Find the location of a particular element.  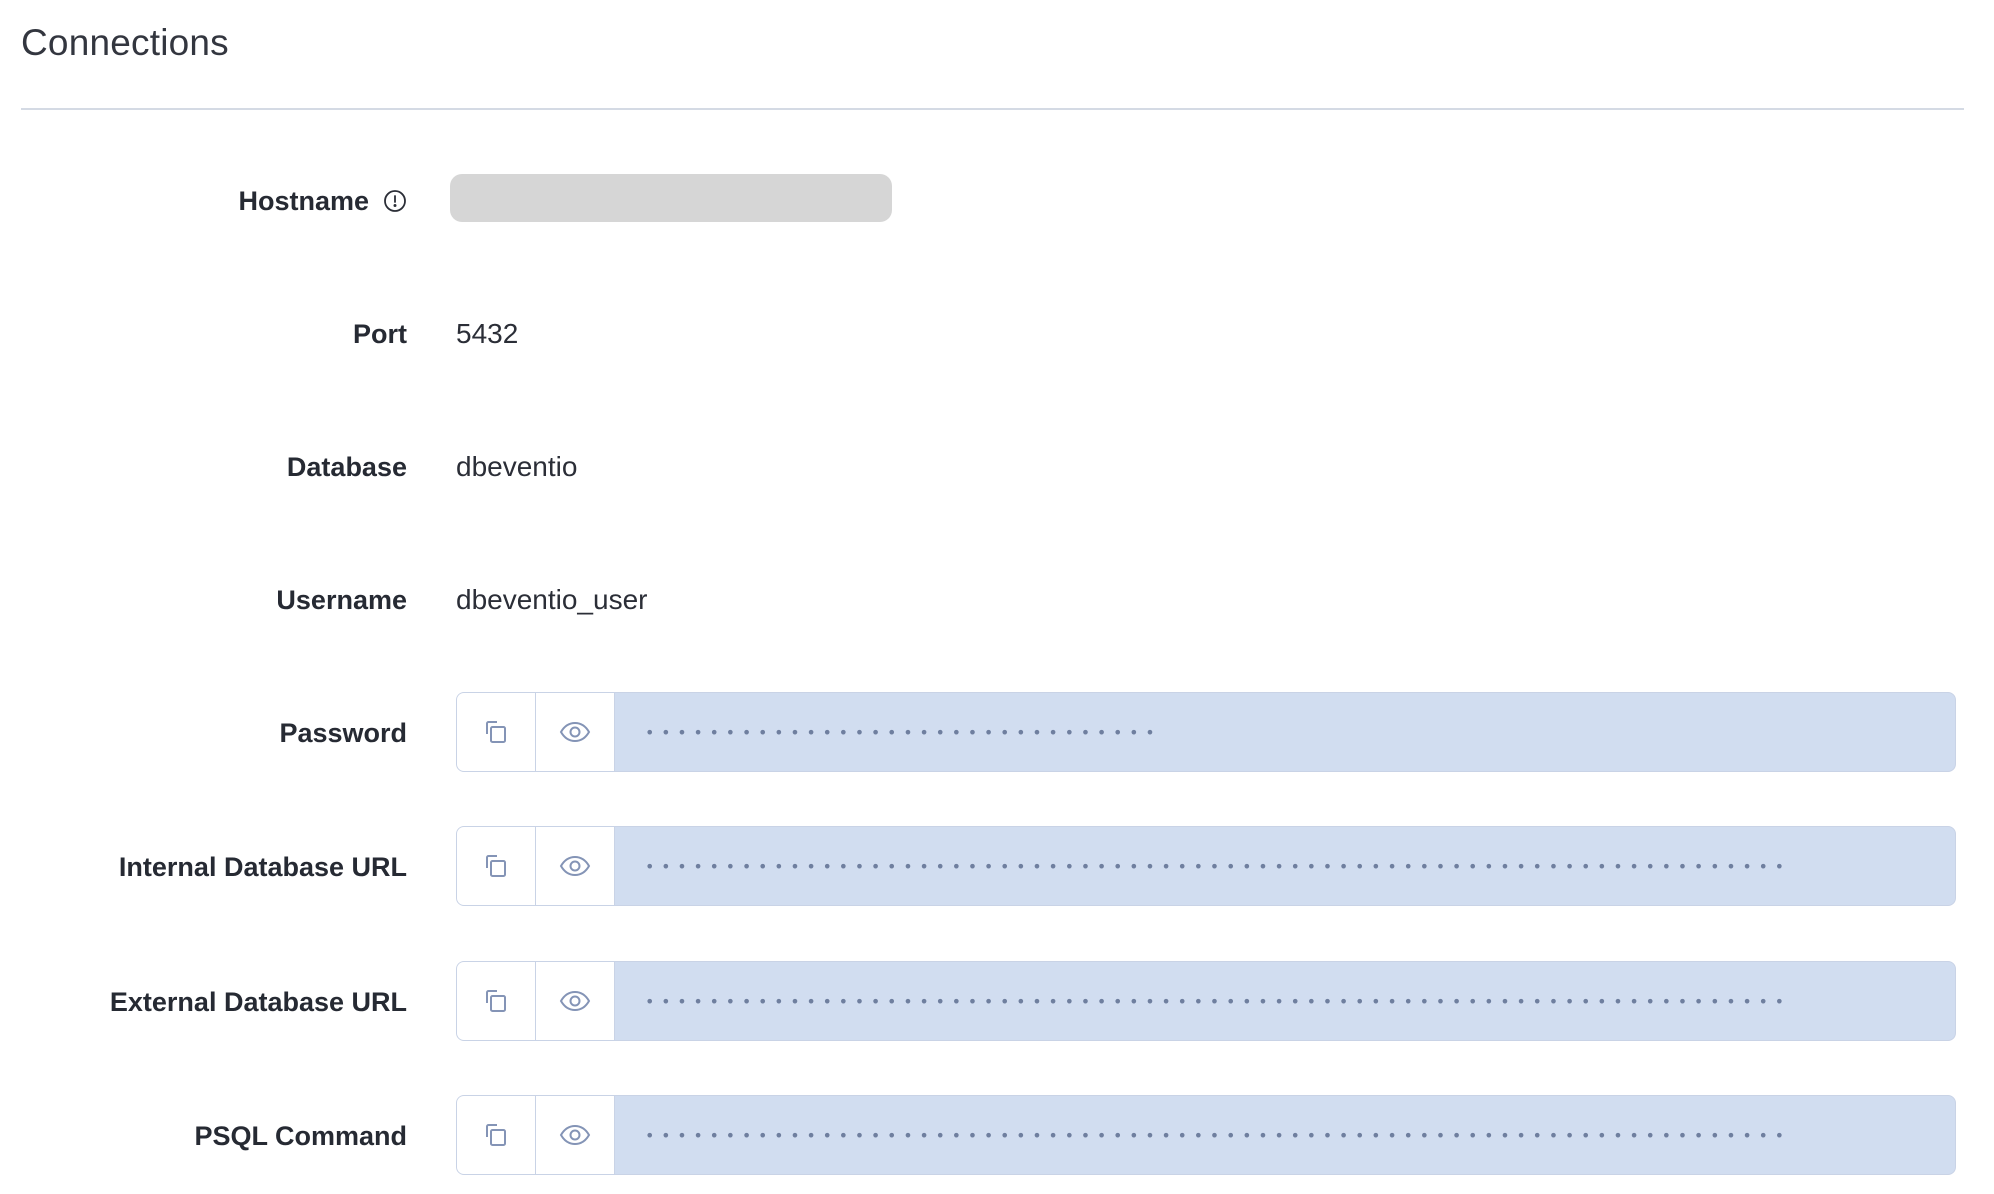

hostname-redacted-value is located at coordinates (671, 198).